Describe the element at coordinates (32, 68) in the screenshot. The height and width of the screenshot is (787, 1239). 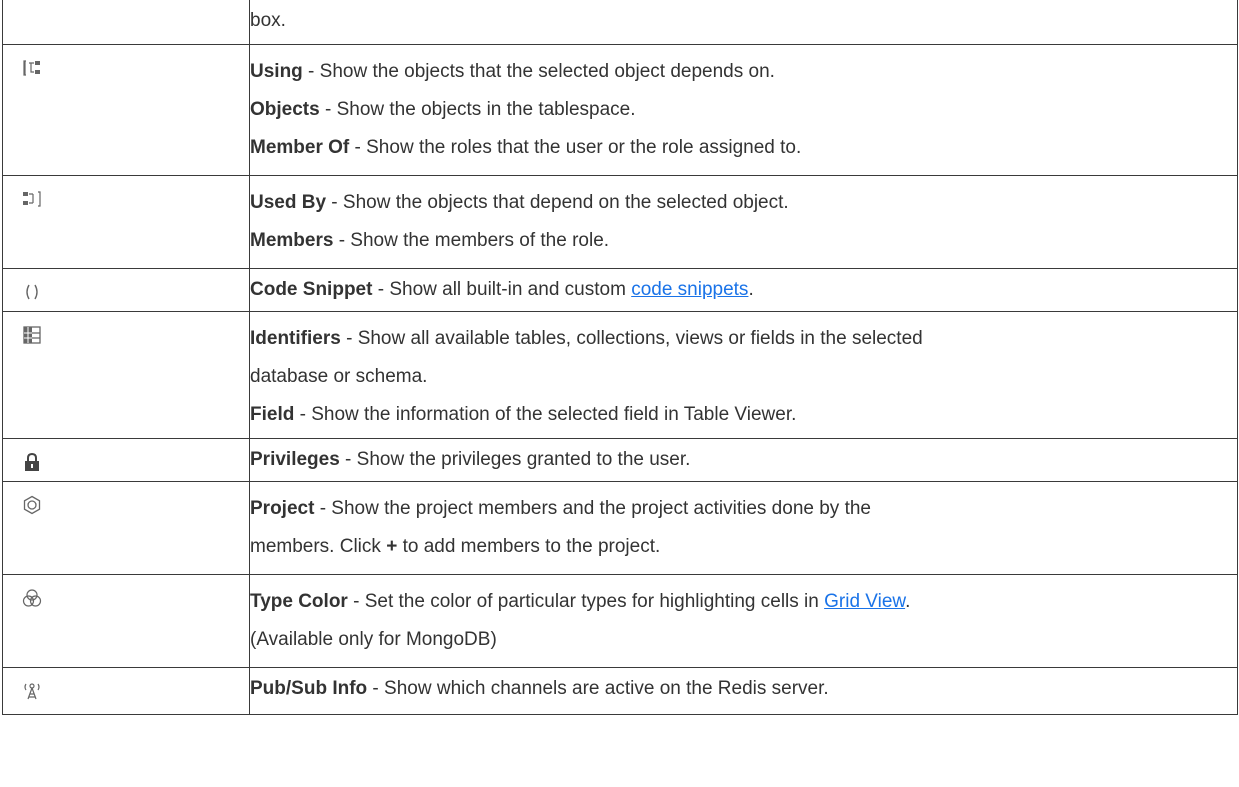
I see `using-dependency-icon` at that location.